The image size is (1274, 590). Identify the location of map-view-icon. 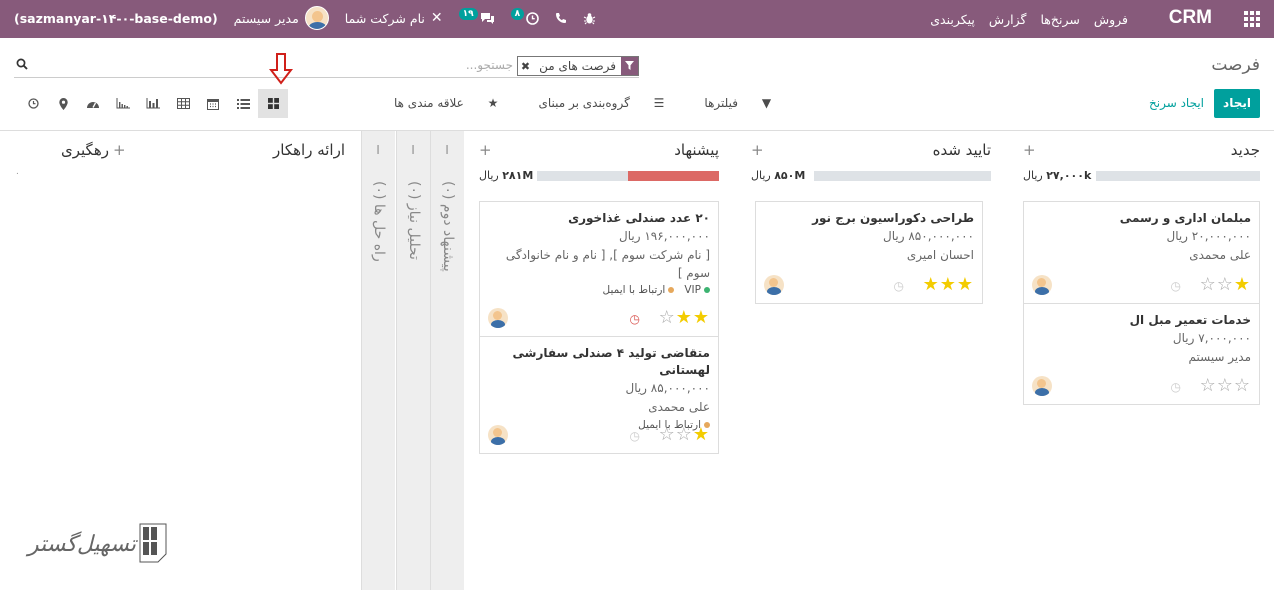
(63, 103).